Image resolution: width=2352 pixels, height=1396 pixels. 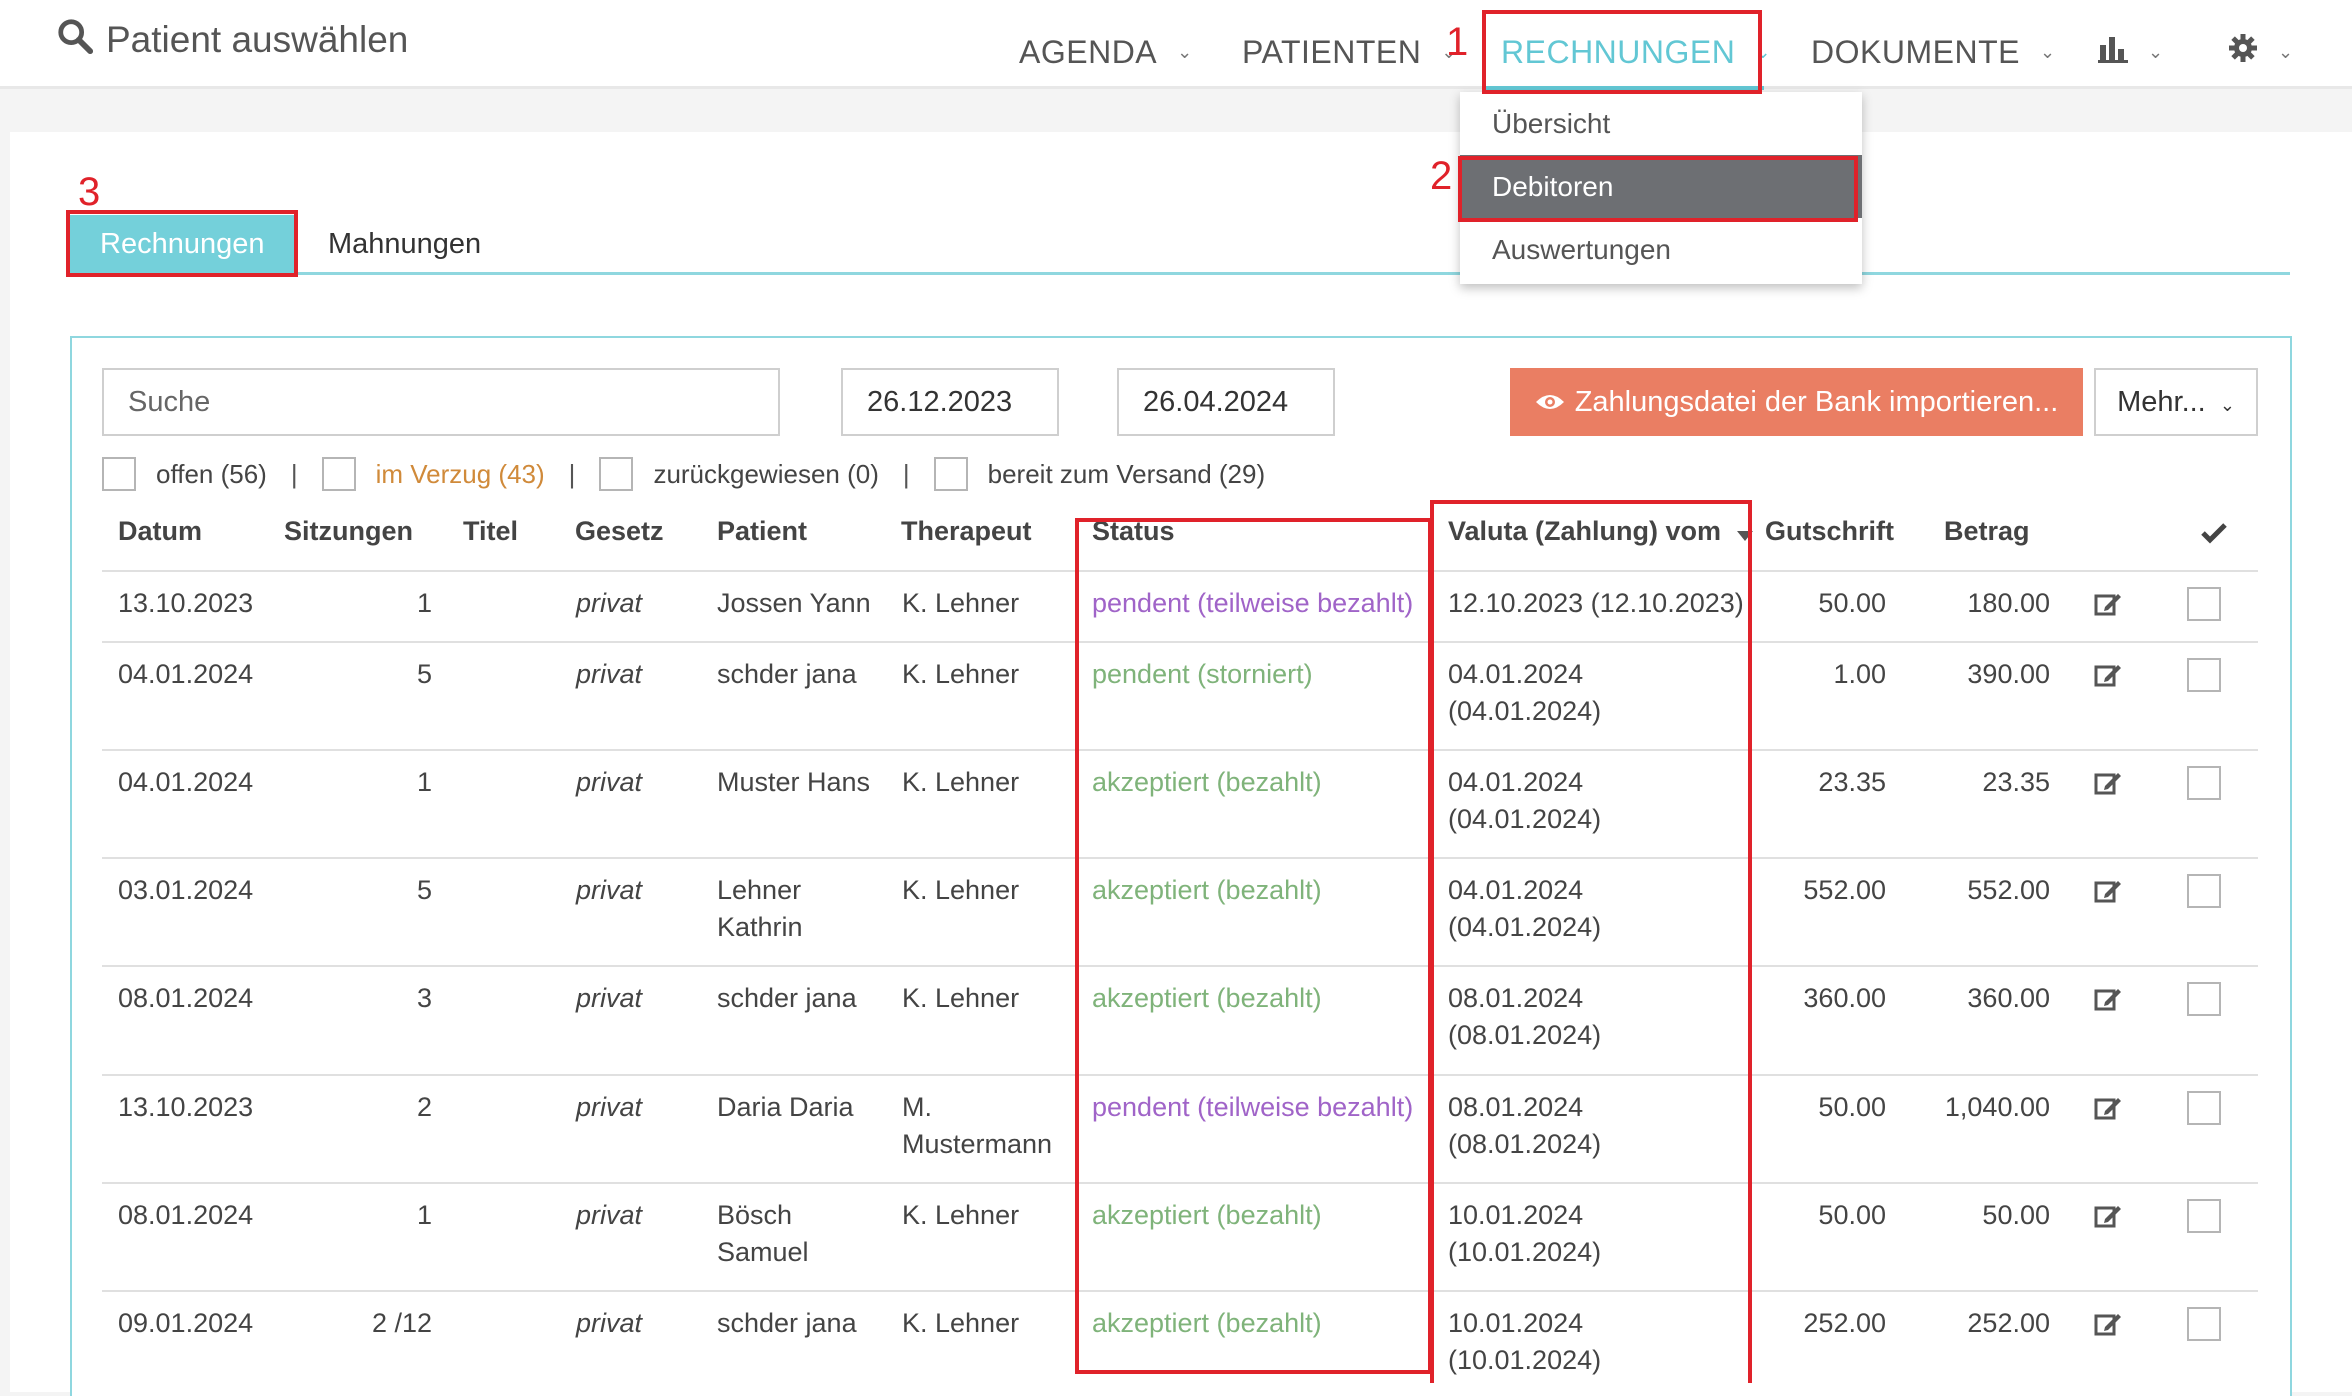 I want to click on nav-patienten: PATIENTEN ⌄, so click(x=1349, y=52).